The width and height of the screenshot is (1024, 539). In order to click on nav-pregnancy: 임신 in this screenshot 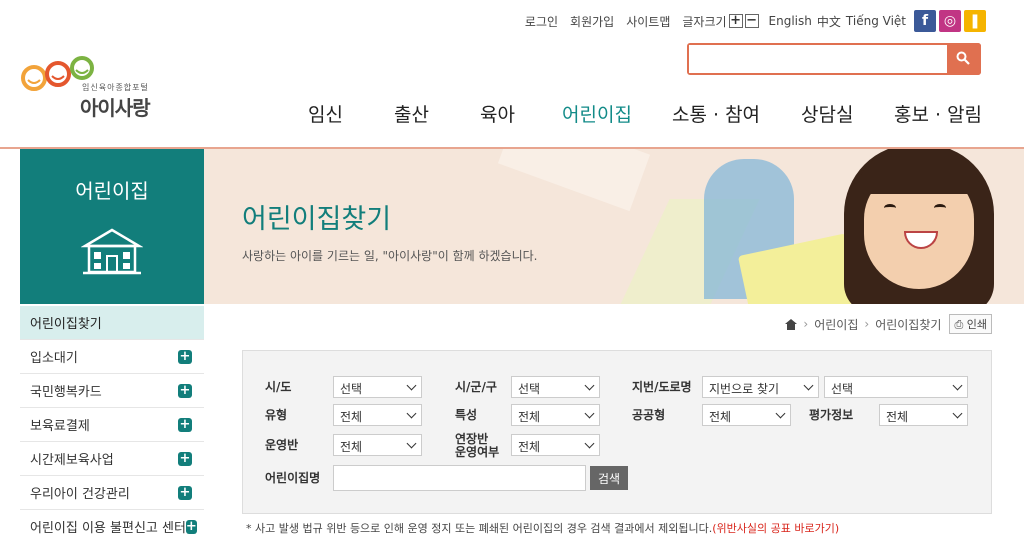, I will do `click(351, 113)`.